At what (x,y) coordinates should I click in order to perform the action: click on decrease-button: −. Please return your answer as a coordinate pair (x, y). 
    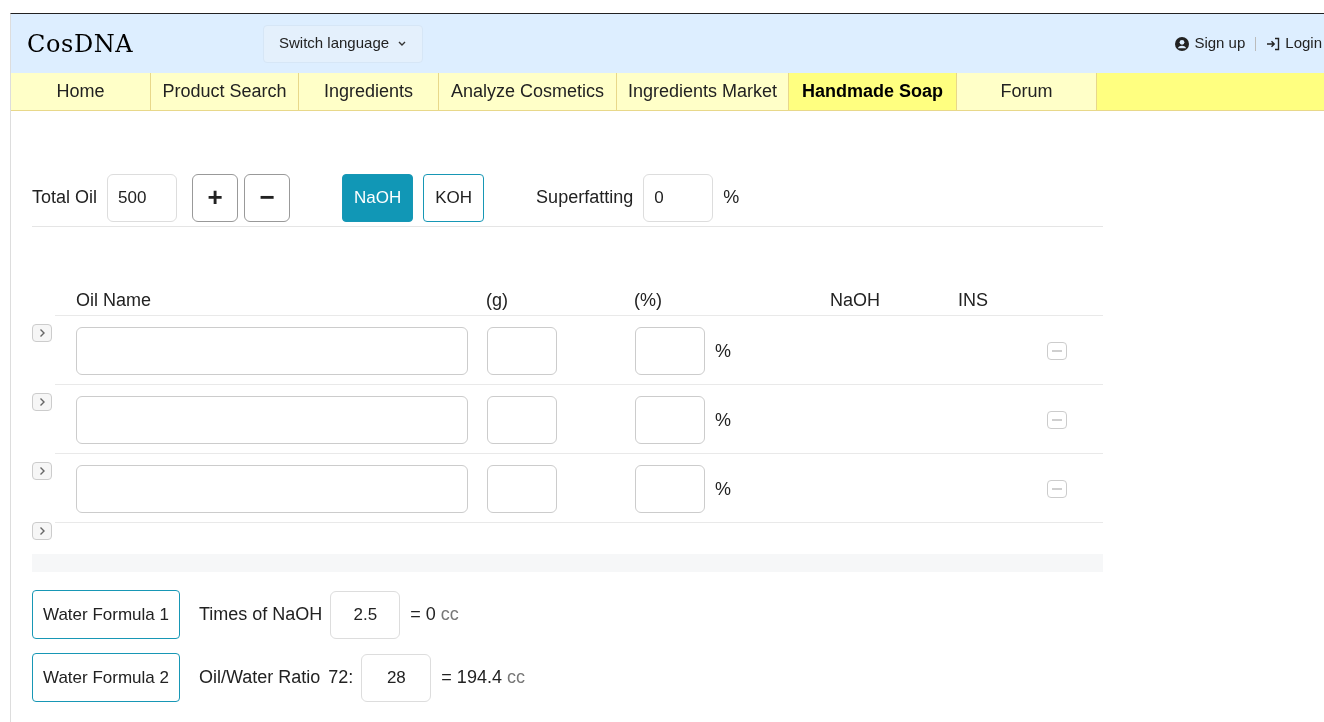
    Looking at the image, I should click on (267, 197).